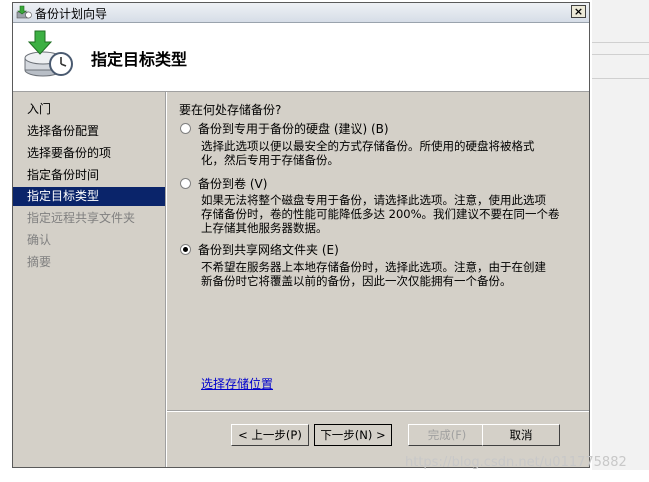  What do you see at coordinates (368, 146) in the screenshot?
I see `option-dedicated-disk-desc-line1: 选择此选项以便以最安全的方式存储备份。所使用的硬盘将被格式` at bounding box center [368, 146].